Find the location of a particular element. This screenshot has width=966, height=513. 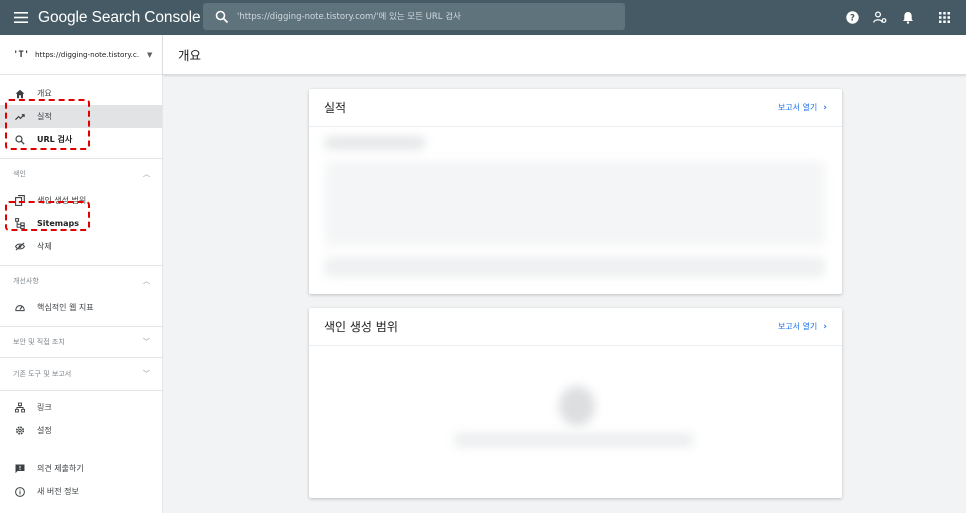

sitemap-icon is located at coordinates (20, 223).